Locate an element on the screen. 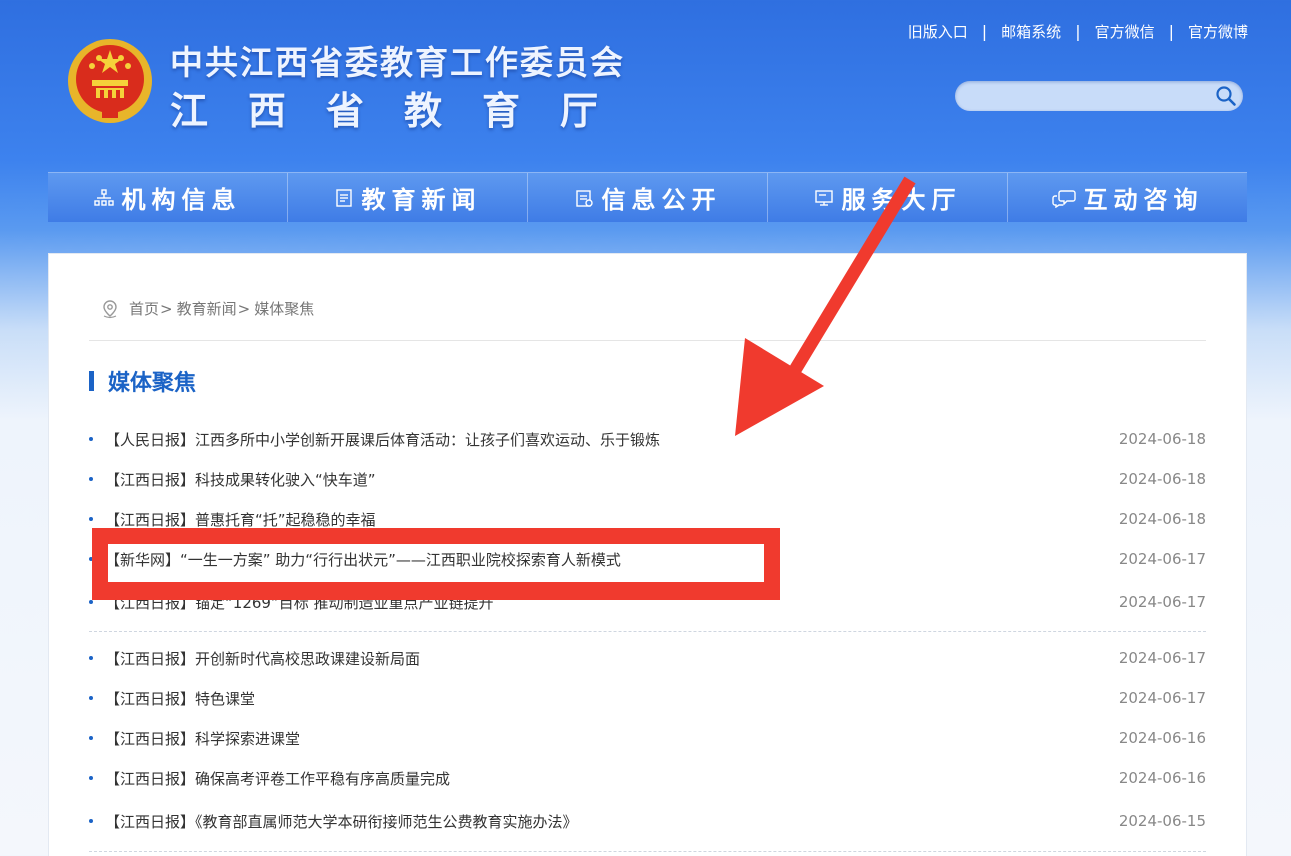 This screenshot has height=856, width=1291. section-heading: 媒体聚焦 is located at coordinates (142, 381).